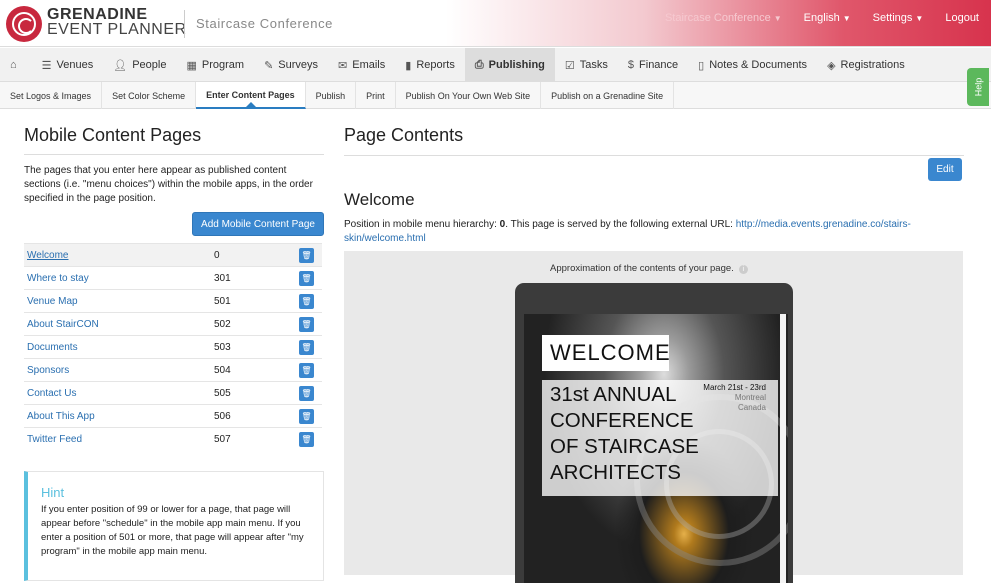 The width and height of the screenshot is (991, 583). What do you see at coordinates (149, 95) in the screenshot?
I see `subnav-set-color-scheme: Set Color Scheme` at bounding box center [149, 95].